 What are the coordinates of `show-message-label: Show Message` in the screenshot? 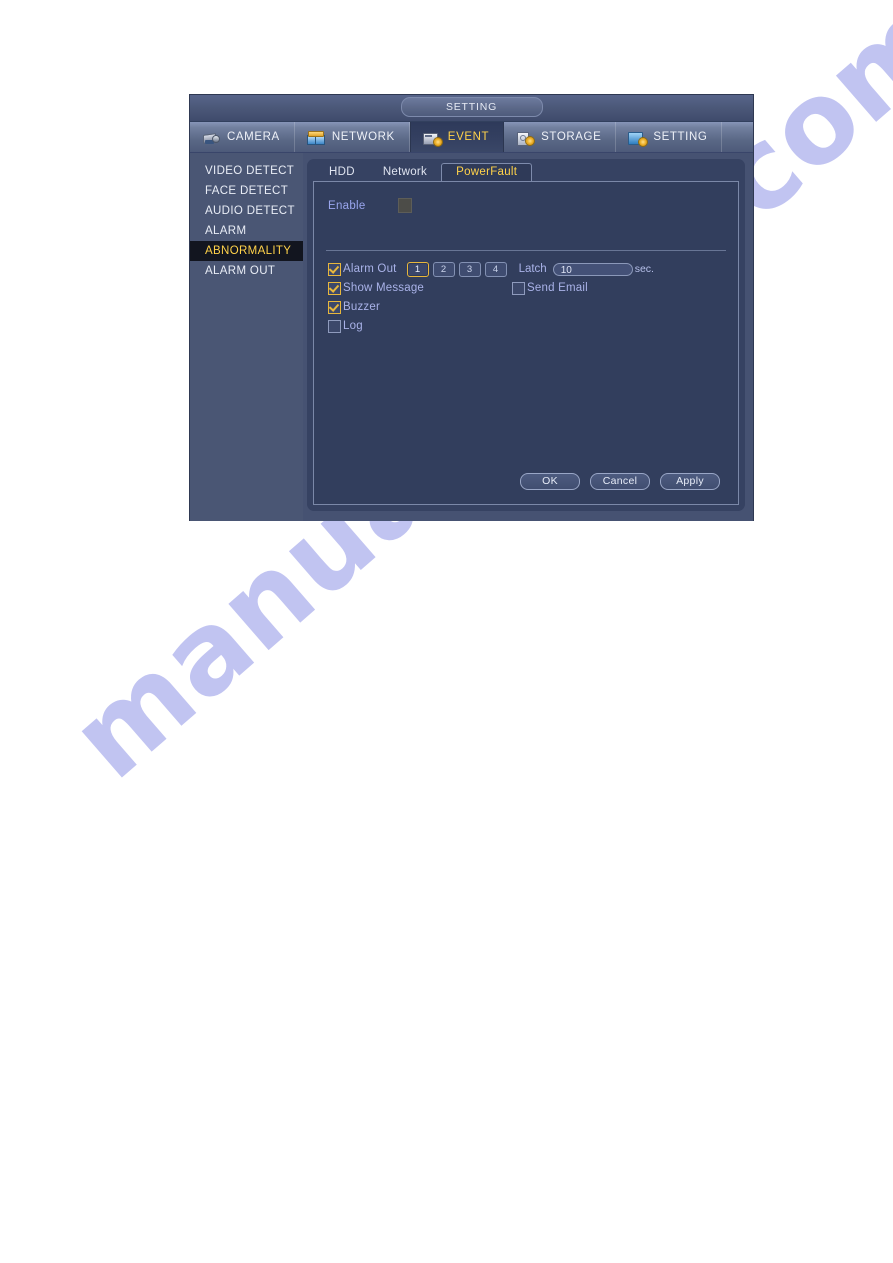 It's located at (384, 288).